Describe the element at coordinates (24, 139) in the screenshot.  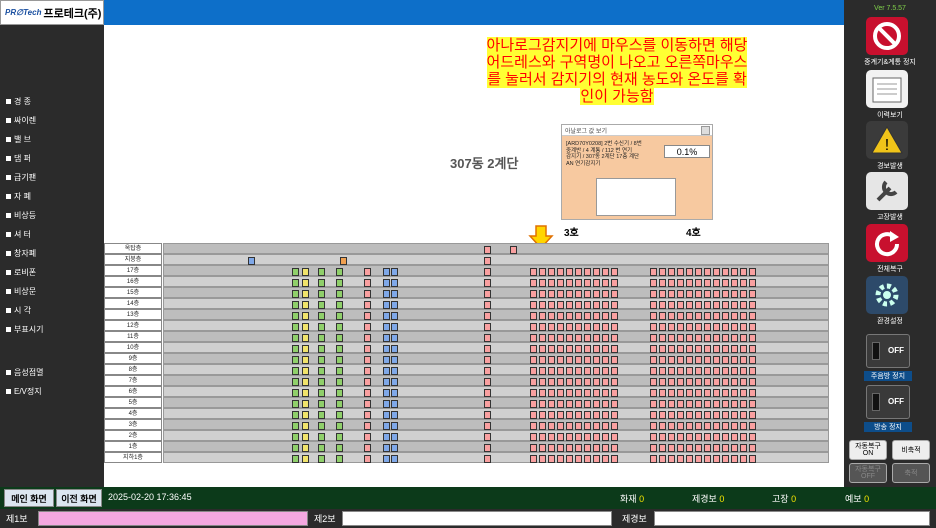
I see `sidebar-item: 밸 브` at that location.